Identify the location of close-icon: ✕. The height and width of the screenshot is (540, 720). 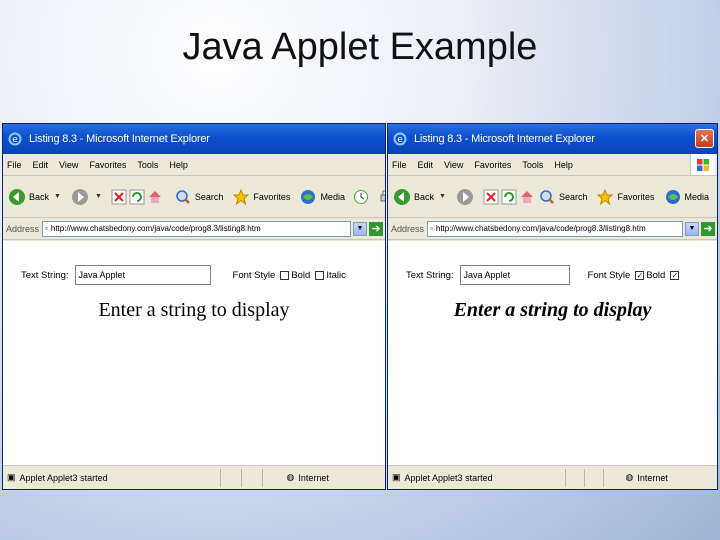
(704, 138).